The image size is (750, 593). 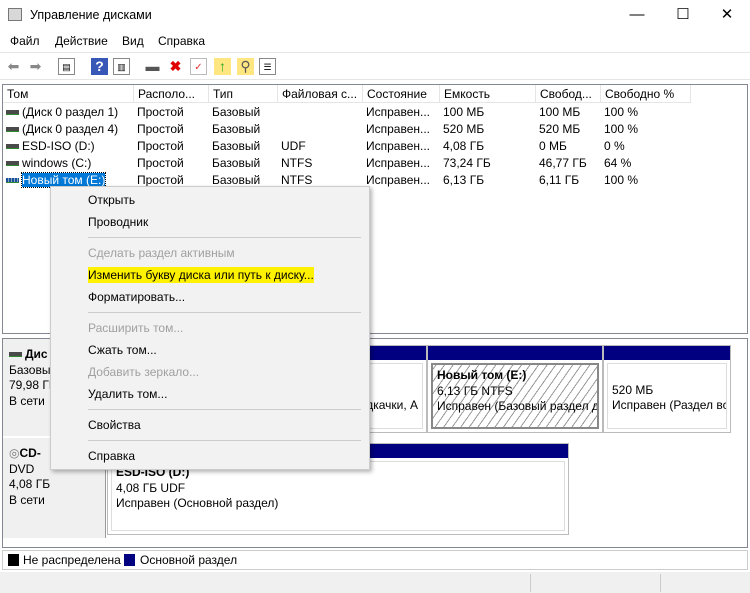 I want to click on cell-text: 6,13 ГБ, so click(x=464, y=180).